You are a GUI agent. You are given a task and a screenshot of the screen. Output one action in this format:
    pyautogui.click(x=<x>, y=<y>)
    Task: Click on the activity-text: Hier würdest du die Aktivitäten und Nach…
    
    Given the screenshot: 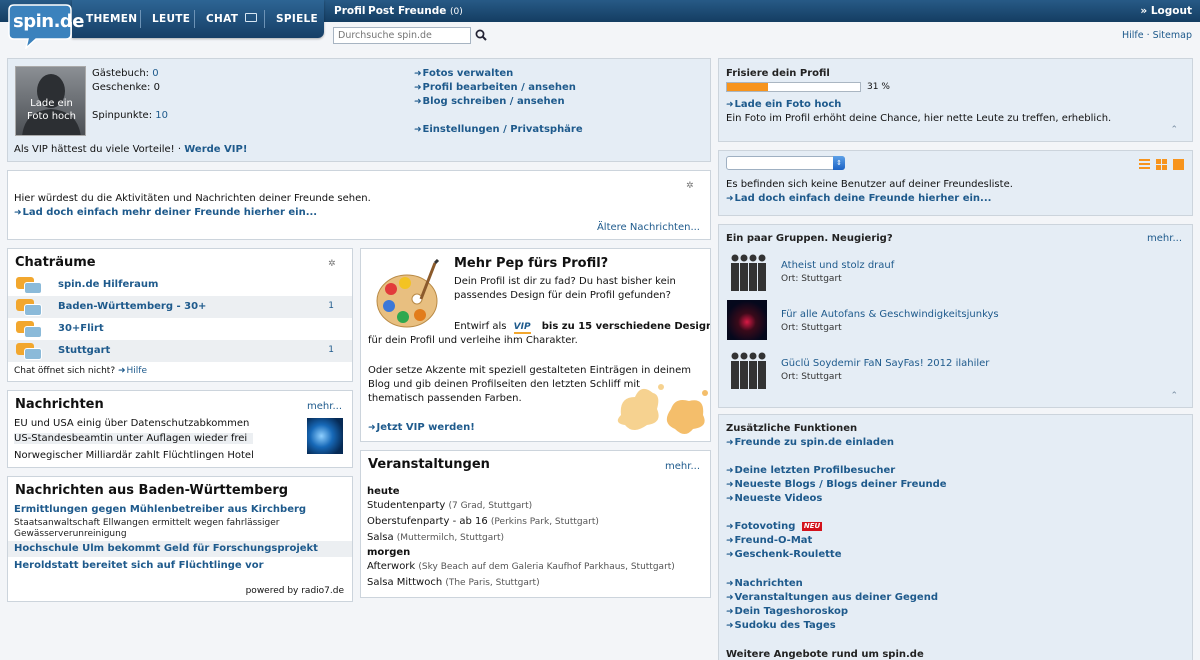 What is the action you would take?
    pyautogui.click(x=192, y=198)
    